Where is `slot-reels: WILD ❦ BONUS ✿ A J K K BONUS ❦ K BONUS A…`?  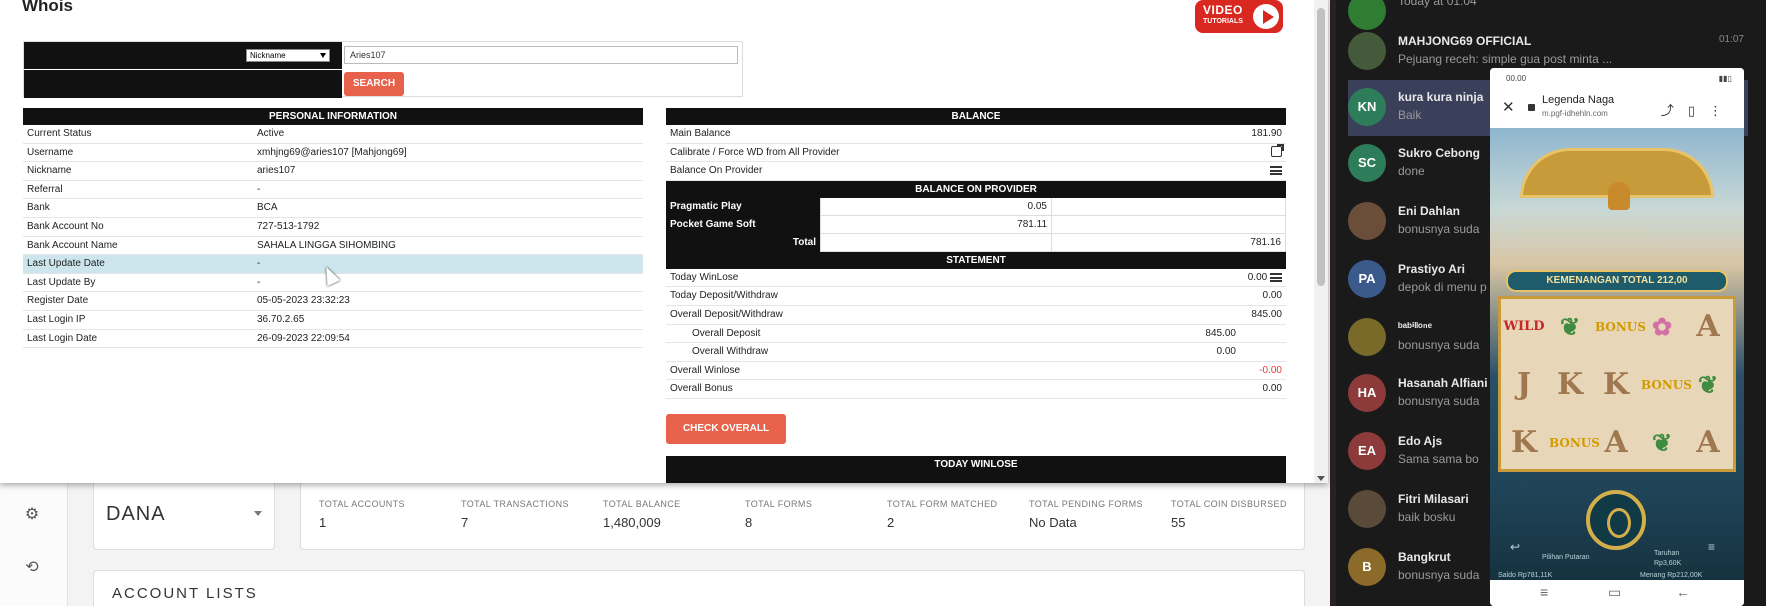
slot-reels: WILD ❦ BONUS ✿ A J K K BONUS ❦ K BONUS A… is located at coordinates (1617, 384).